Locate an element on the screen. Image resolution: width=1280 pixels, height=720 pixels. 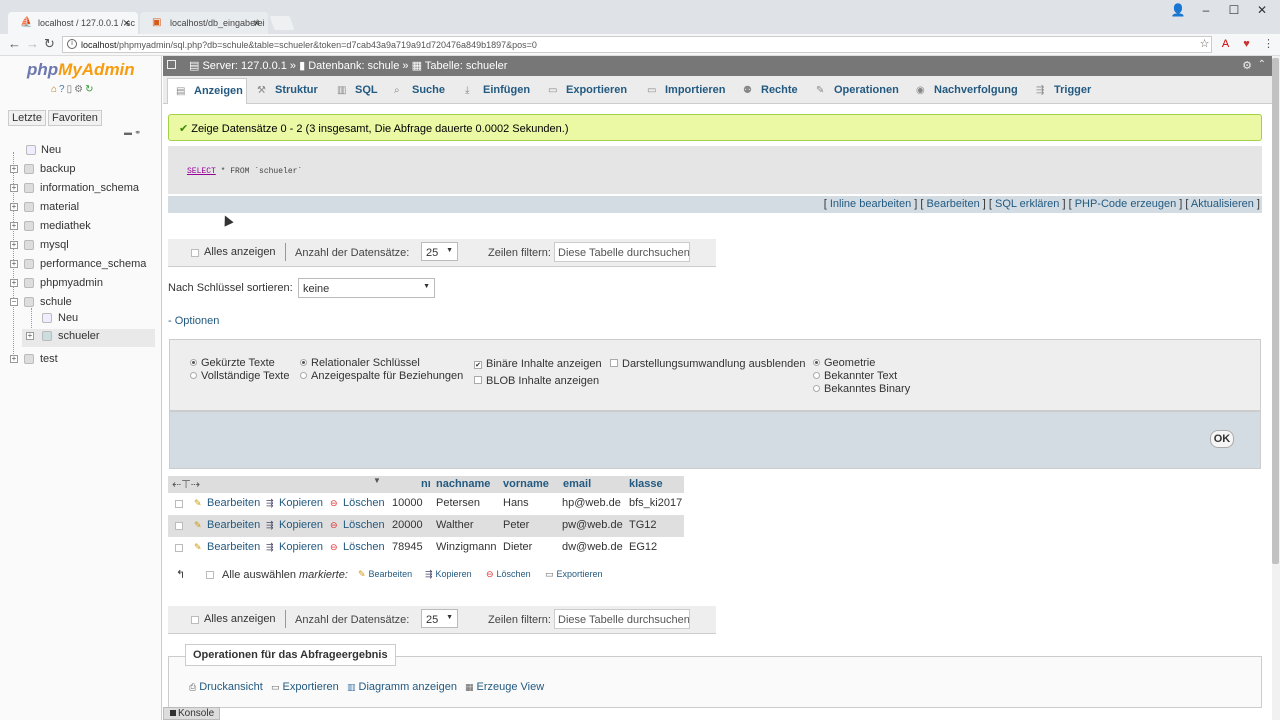
cell-nachname: Petersen is located at coordinates (458, 503).